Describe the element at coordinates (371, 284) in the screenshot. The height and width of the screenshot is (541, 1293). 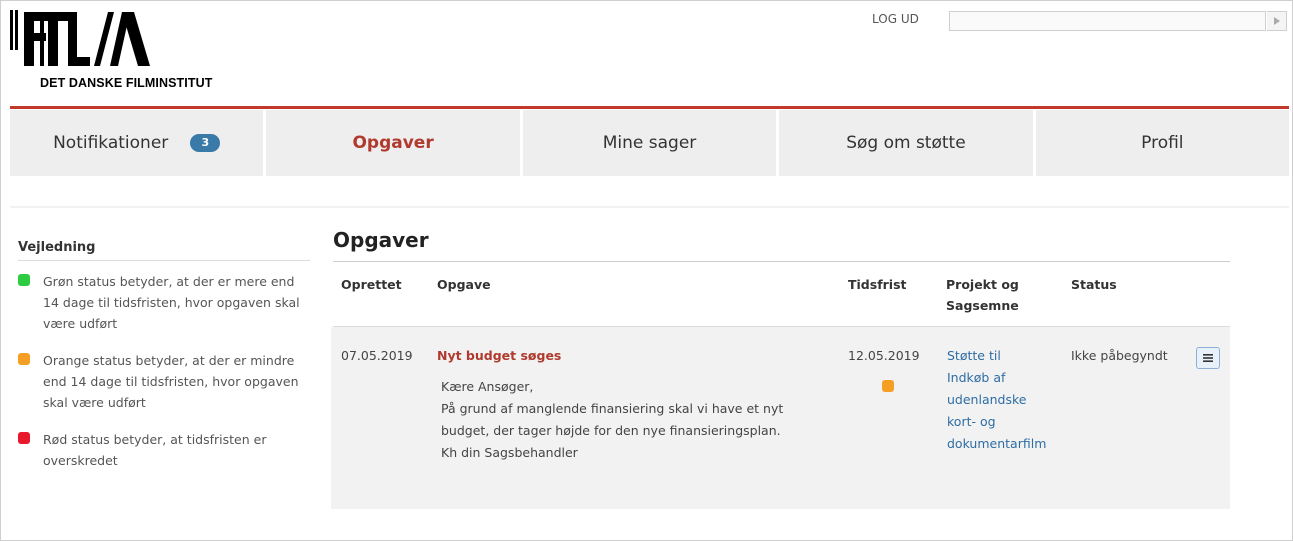
I see `column-header-created: Oprettet` at that location.